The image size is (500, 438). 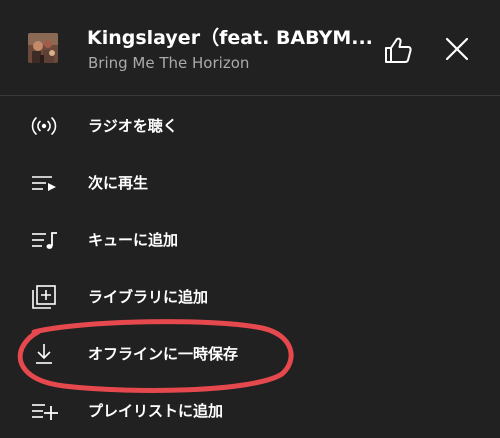 I want to click on like-button, so click(x=398, y=50).